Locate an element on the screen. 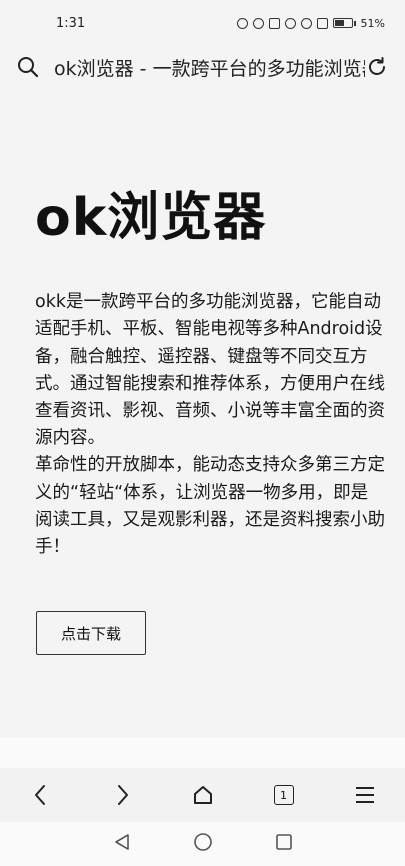  status-icons: 51% is located at coordinates (310, 23).